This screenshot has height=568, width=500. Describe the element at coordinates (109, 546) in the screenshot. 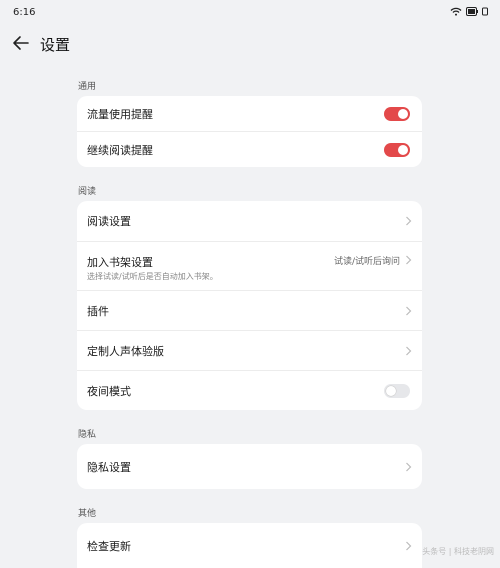

I see `row-label: 检查更新` at that location.